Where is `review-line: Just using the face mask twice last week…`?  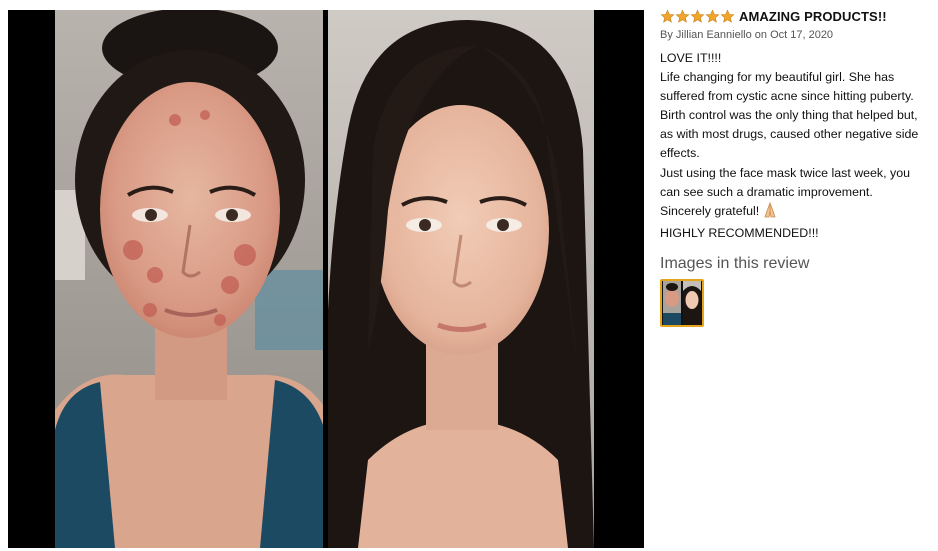 review-line: Just using the face mask twice last week… is located at coordinates (785, 172).